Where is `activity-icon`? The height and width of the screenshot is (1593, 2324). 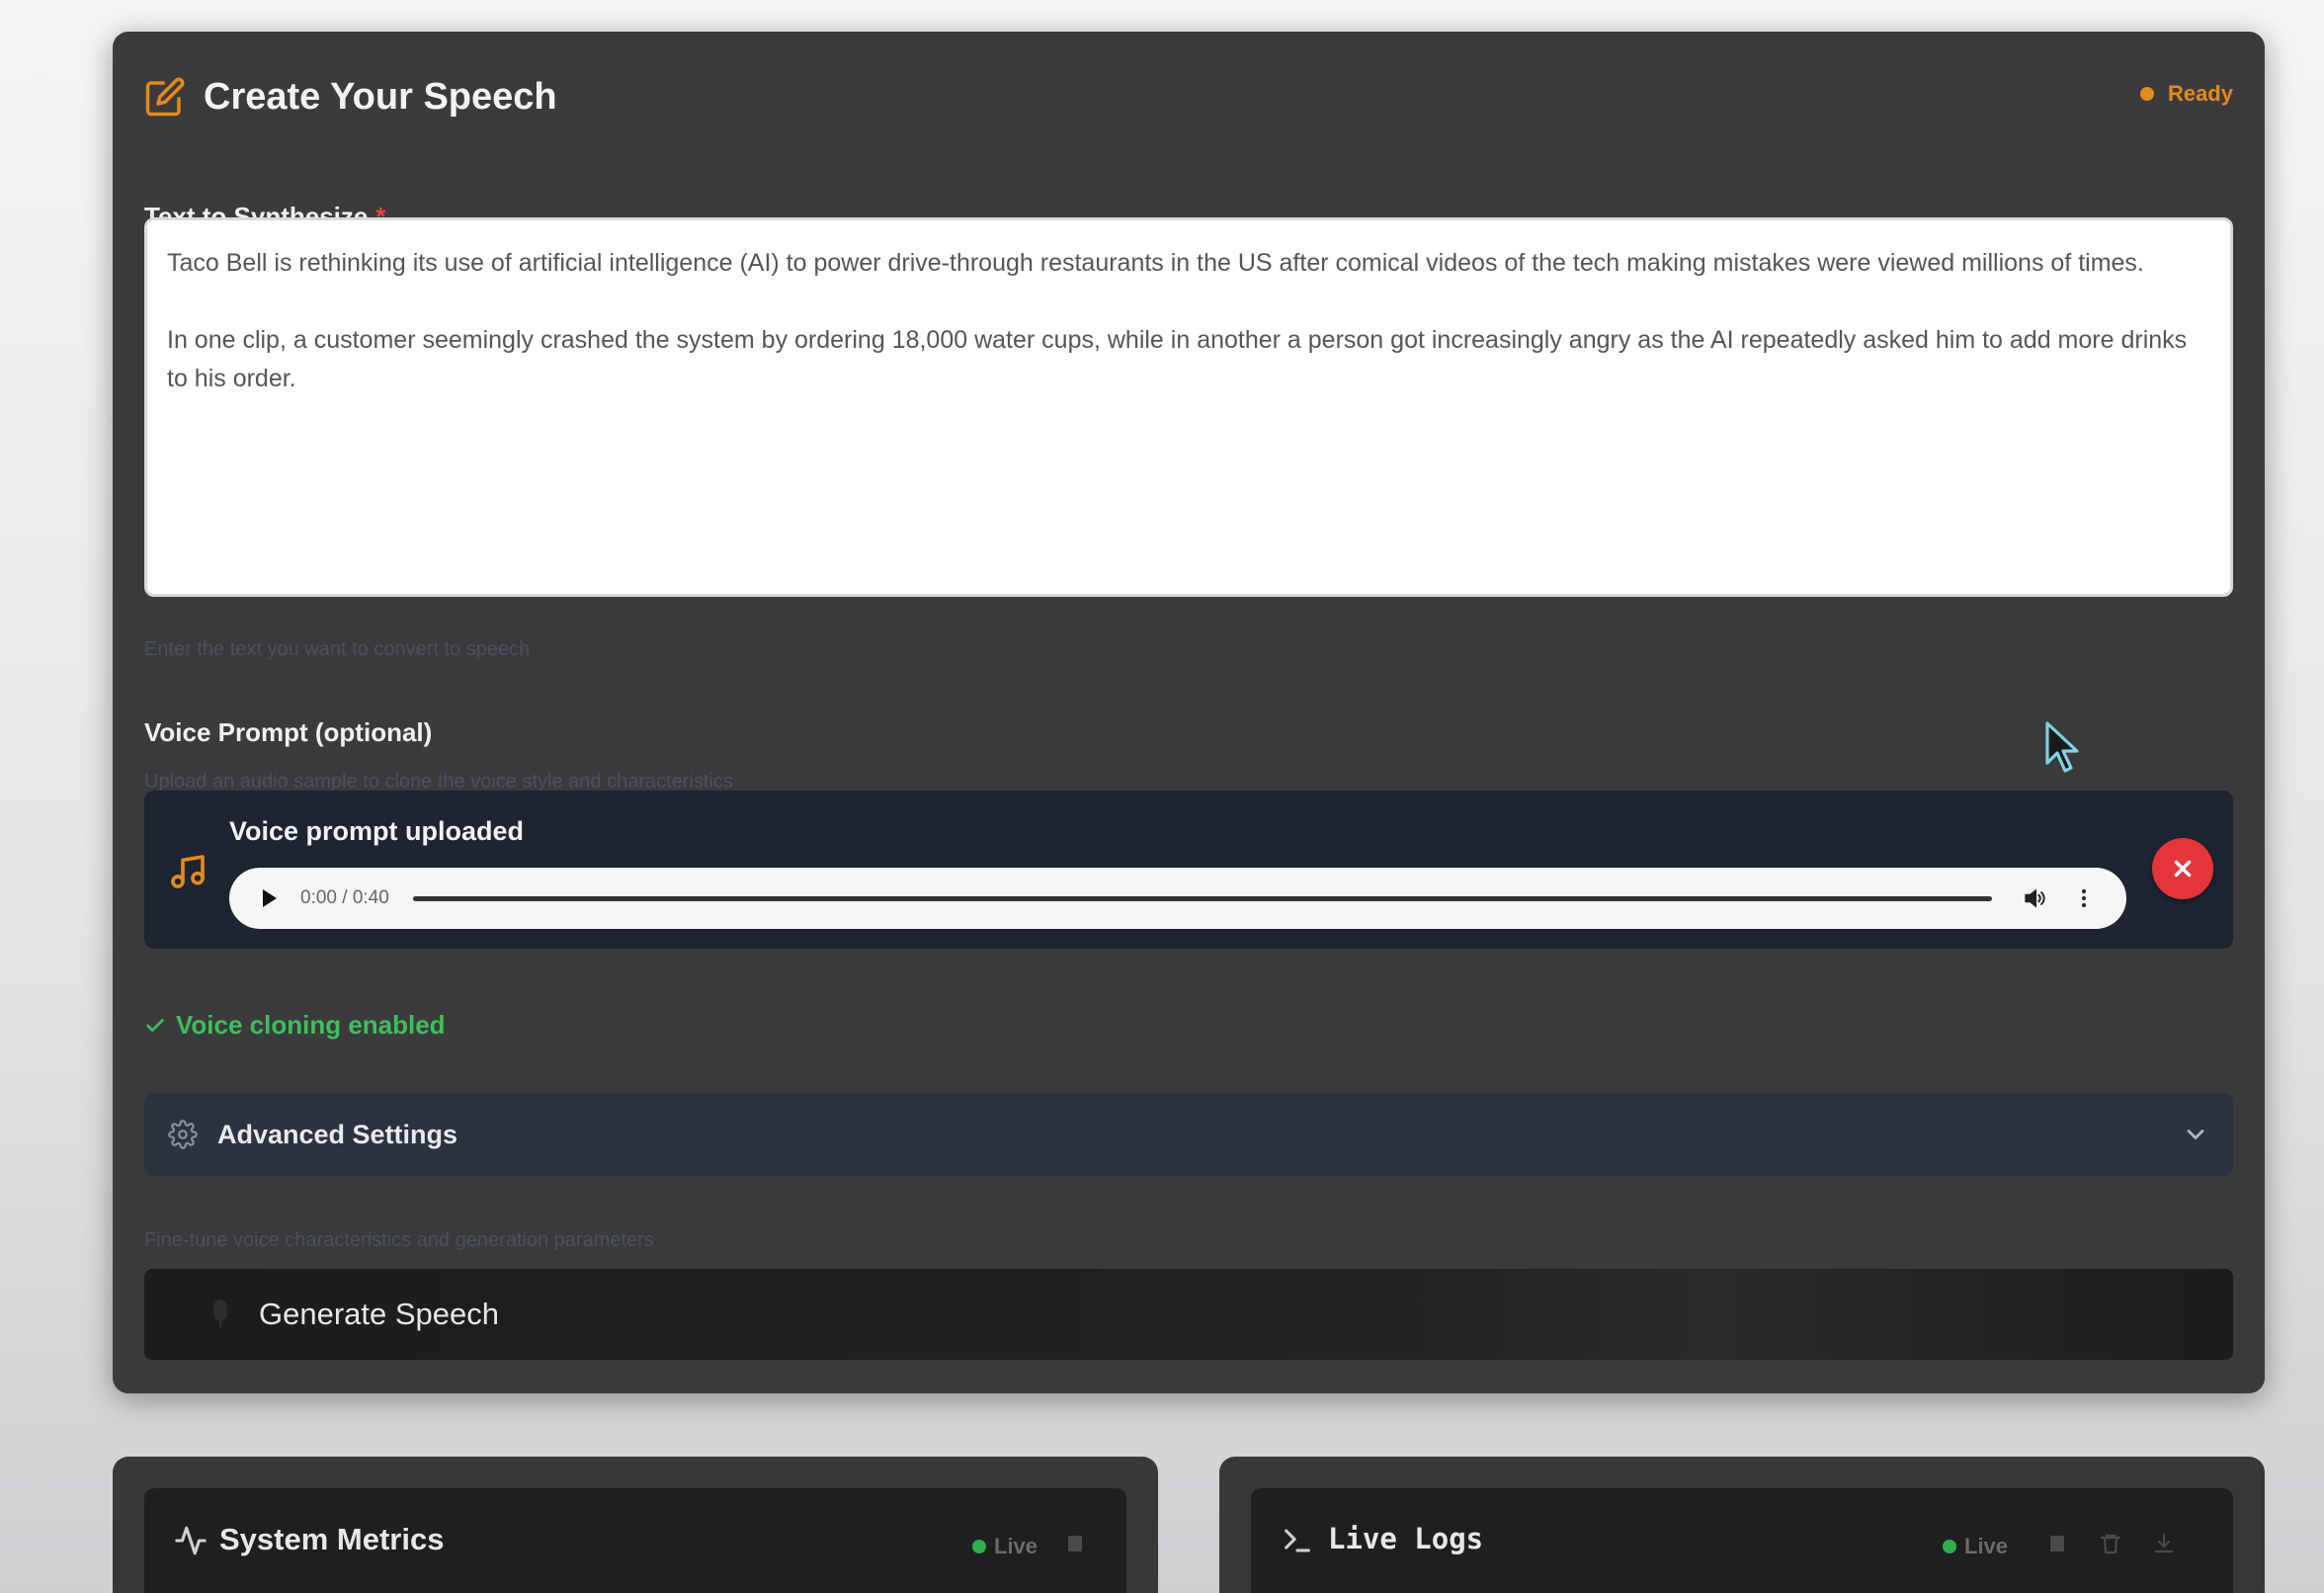 activity-icon is located at coordinates (191, 1540).